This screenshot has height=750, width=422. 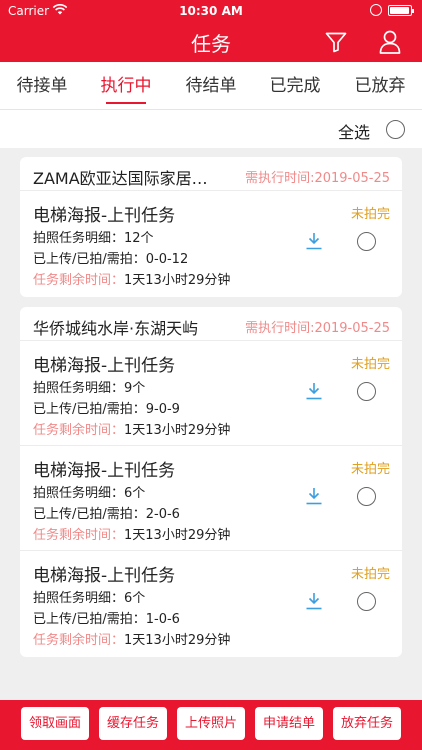 What do you see at coordinates (126, 103) in the screenshot?
I see `active-tab-indicator` at bounding box center [126, 103].